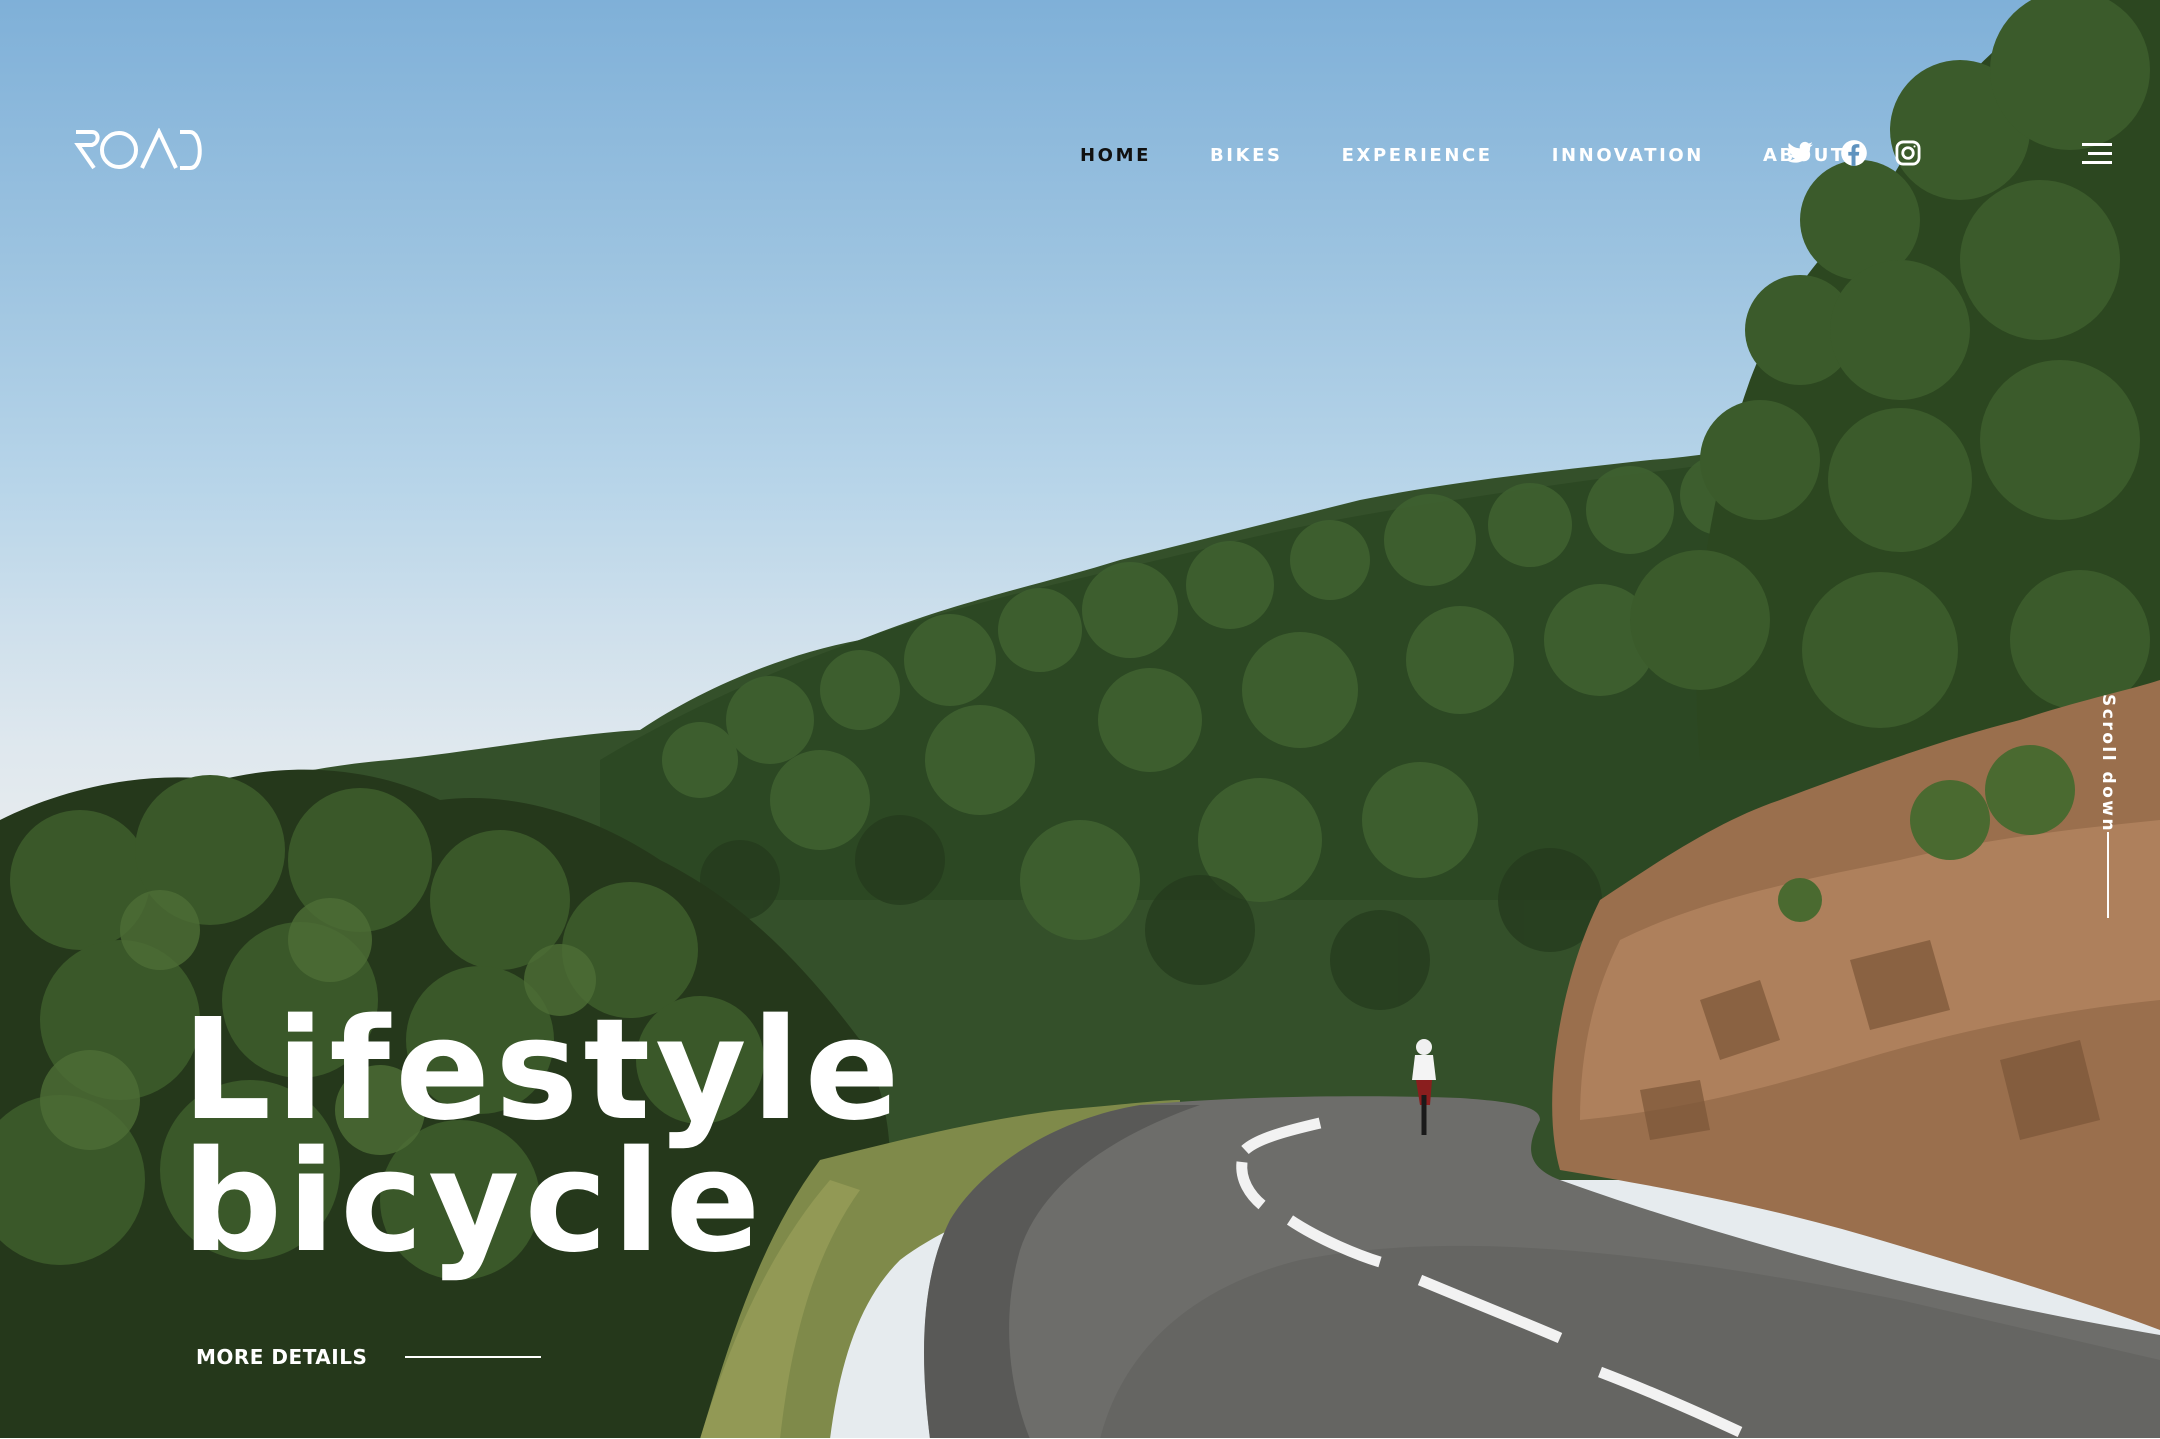  I want to click on main-nav: HOME BIKES EXPERIENCE INNOVATION ABOUT, so click(1492, 155).